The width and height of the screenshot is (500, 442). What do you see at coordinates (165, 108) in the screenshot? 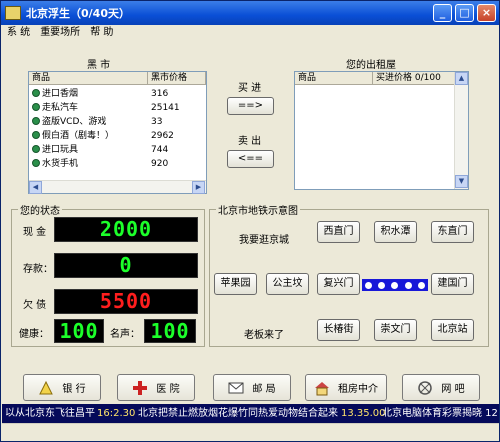
I see `item-price: 25141` at bounding box center [165, 108].